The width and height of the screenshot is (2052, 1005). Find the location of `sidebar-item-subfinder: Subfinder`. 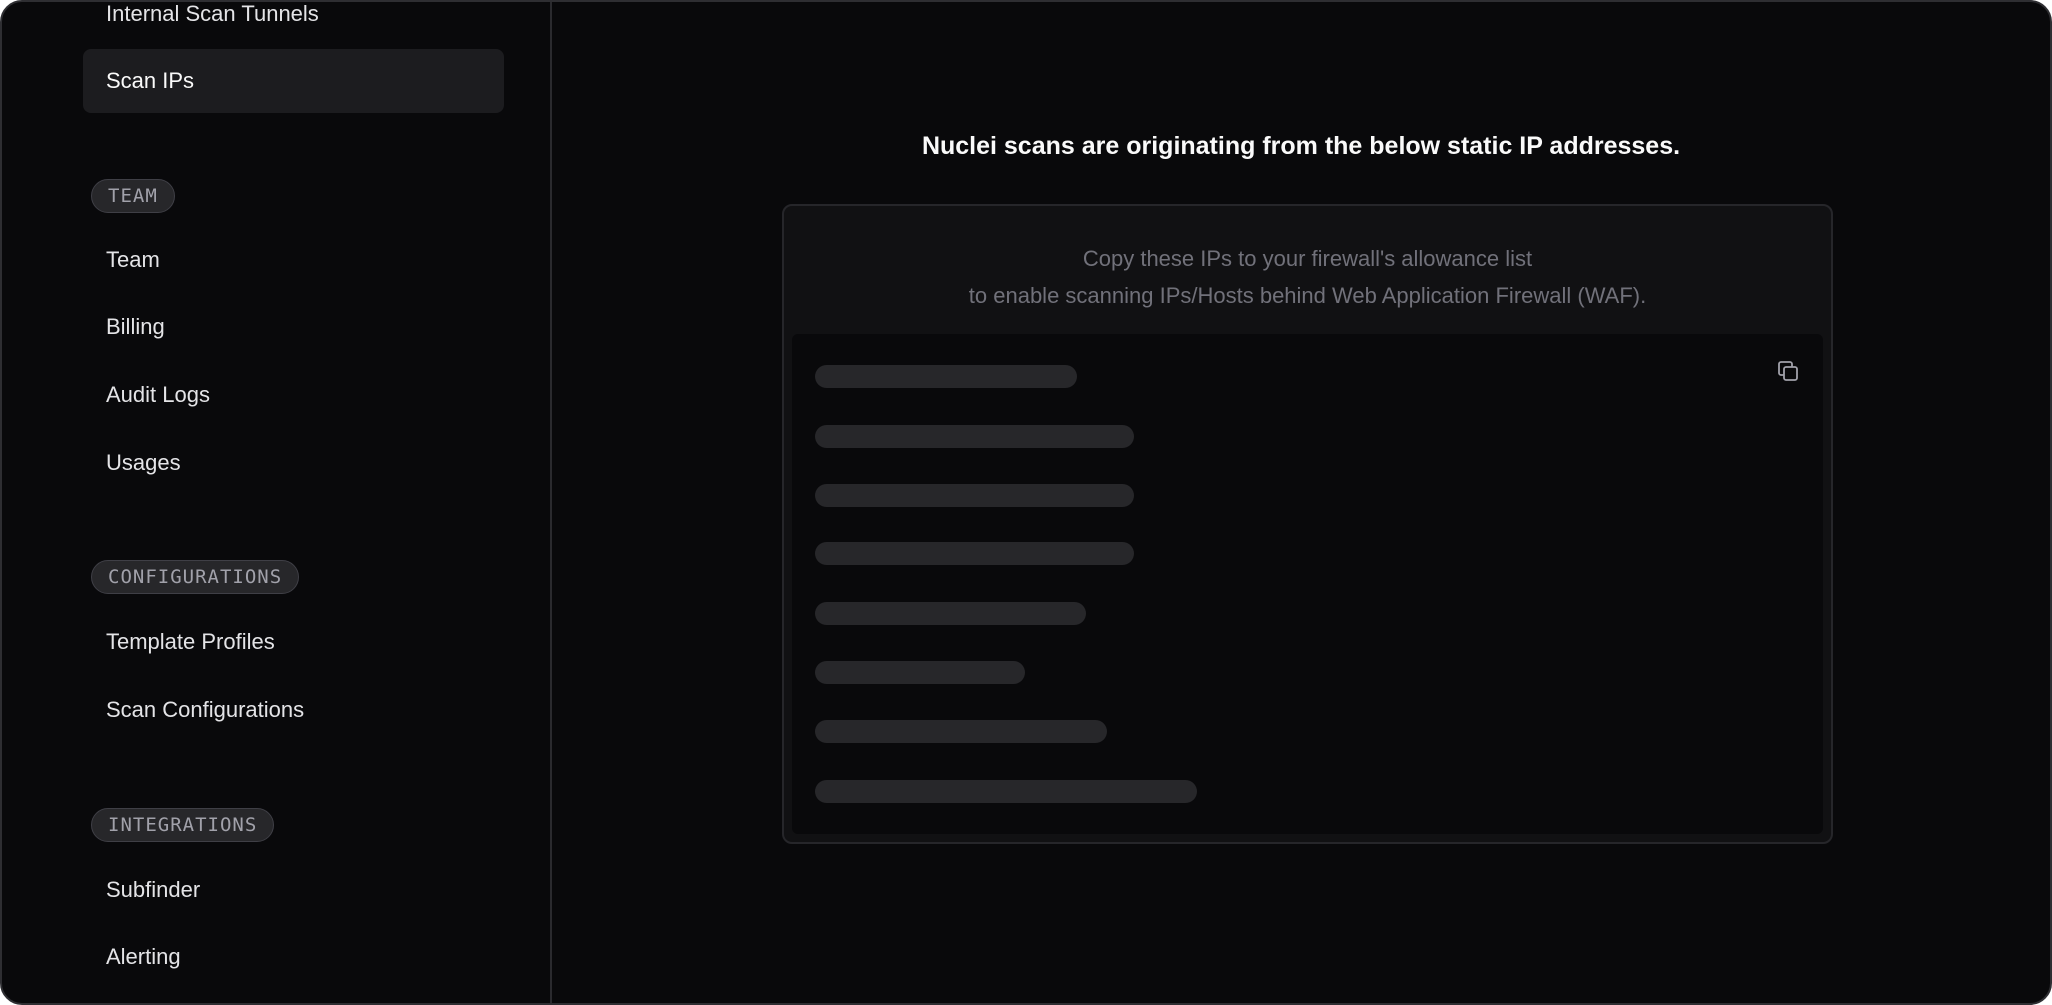

sidebar-item-subfinder: Subfinder is located at coordinates (293, 890).